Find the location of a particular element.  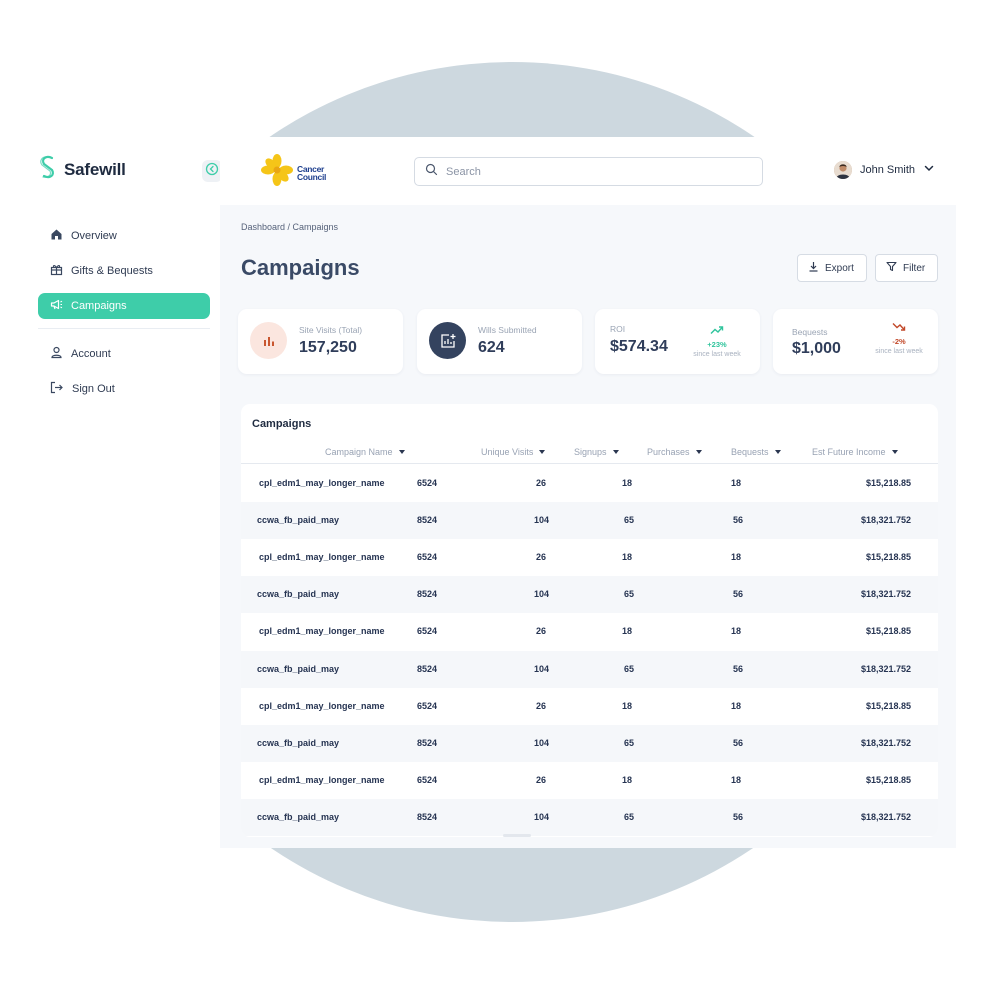

filter-icon is located at coordinates (891, 268).